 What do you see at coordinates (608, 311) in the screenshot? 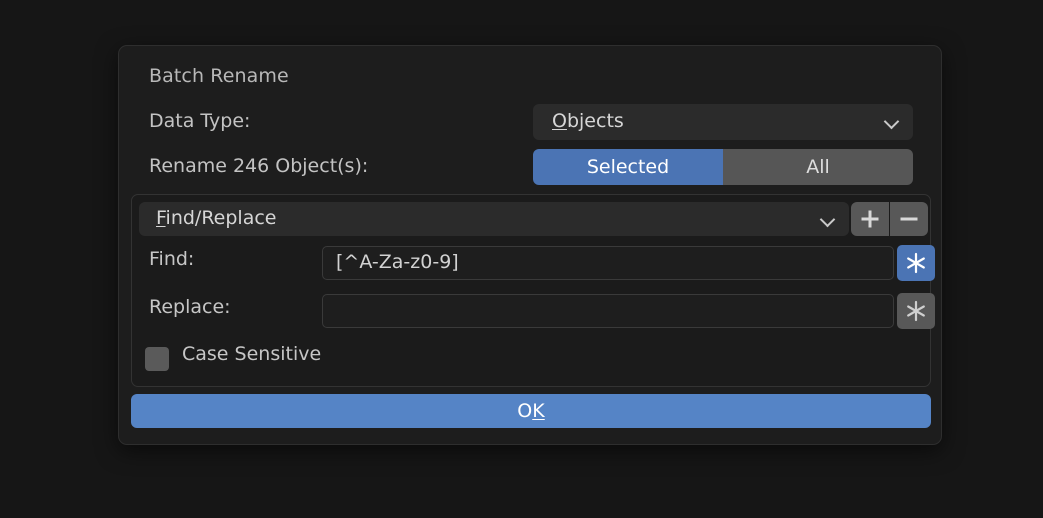
I see `replace-input` at bounding box center [608, 311].